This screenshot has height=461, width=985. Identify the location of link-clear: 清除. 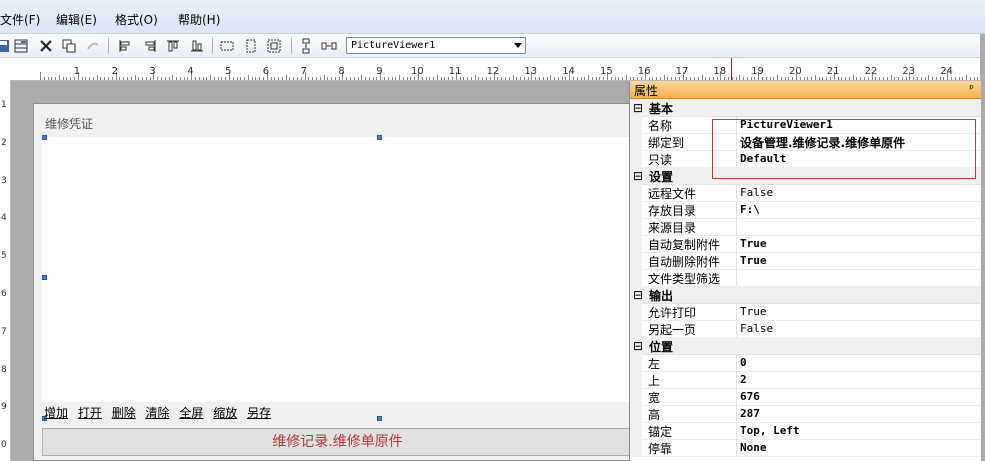
(158, 413).